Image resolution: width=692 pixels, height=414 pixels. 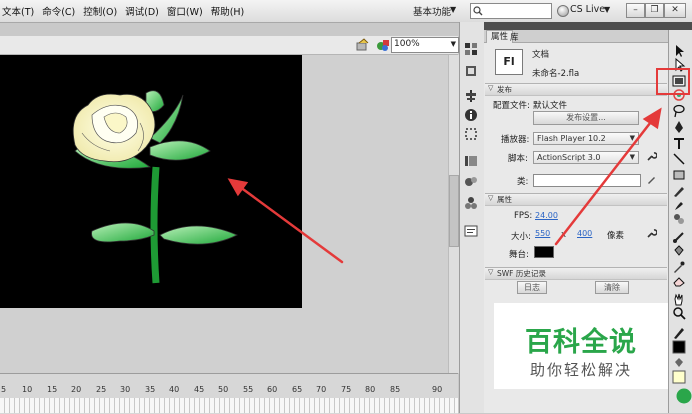 I want to click on timeline-tick: 85, so click(x=395, y=389).